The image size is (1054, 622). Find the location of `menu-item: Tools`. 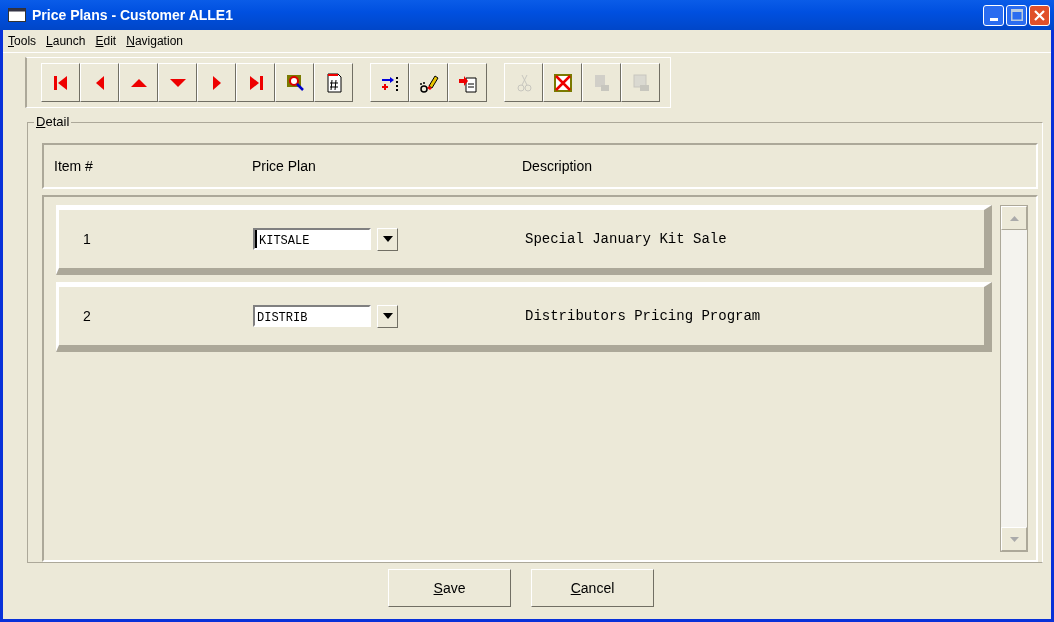

menu-item: Tools is located at coordinates (22, 41).